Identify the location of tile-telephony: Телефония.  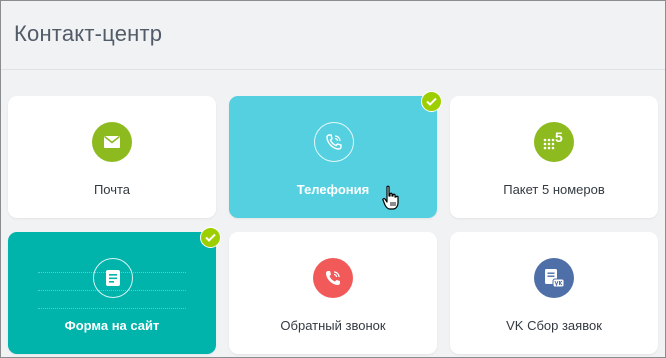
(333, 157).